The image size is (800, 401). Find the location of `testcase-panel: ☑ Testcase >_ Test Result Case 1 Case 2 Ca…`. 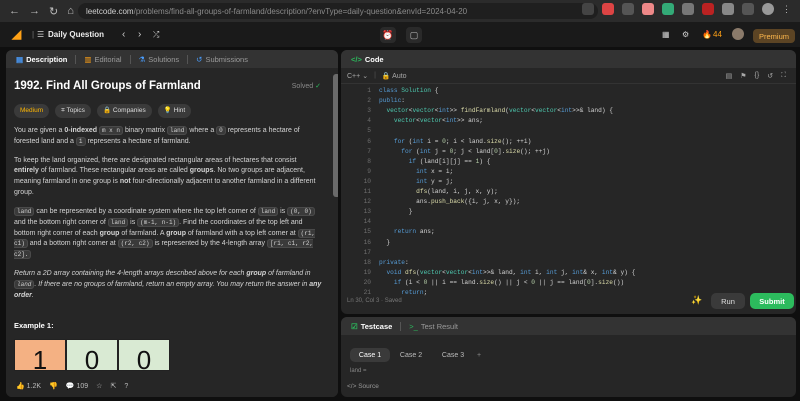

testcase-panel: ☑ Testcase >_ Test Result Case 1 Case 2 Ca… is located at coordinates (568, 357).